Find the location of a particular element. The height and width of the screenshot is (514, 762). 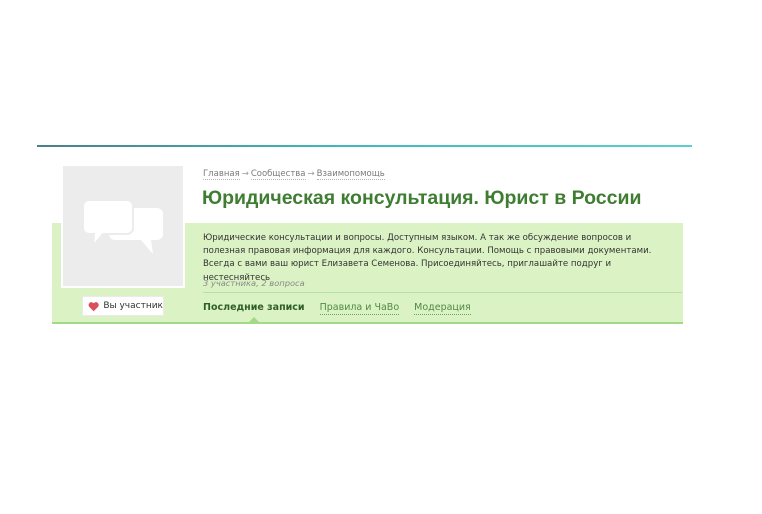

breadcrumb-mutual-help: Взаимопомощь is located at coordinates (350, 174).